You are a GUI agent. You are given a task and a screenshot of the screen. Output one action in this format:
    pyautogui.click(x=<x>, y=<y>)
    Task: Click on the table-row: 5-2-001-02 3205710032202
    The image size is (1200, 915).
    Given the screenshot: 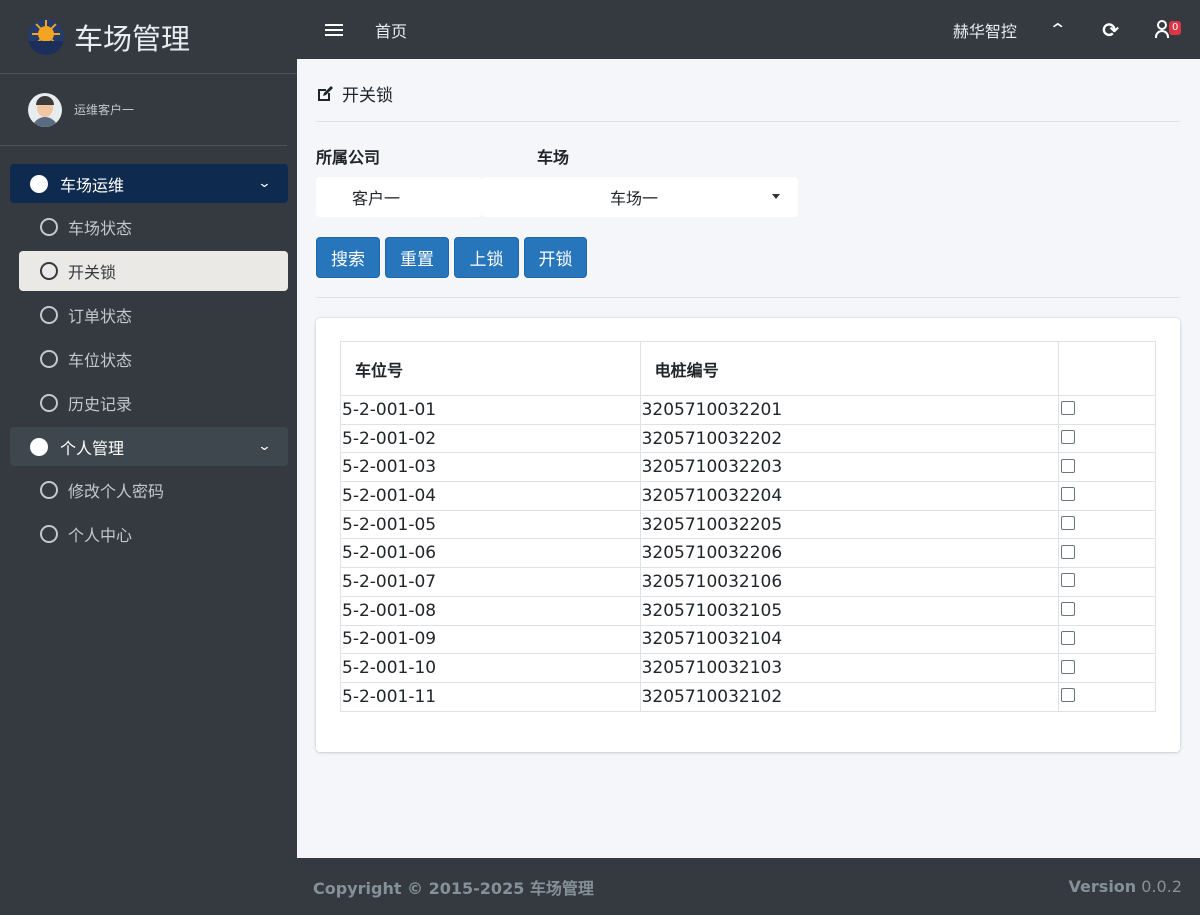 What is the action you would take?
    pyautogui.click(x=748, y=438)
    